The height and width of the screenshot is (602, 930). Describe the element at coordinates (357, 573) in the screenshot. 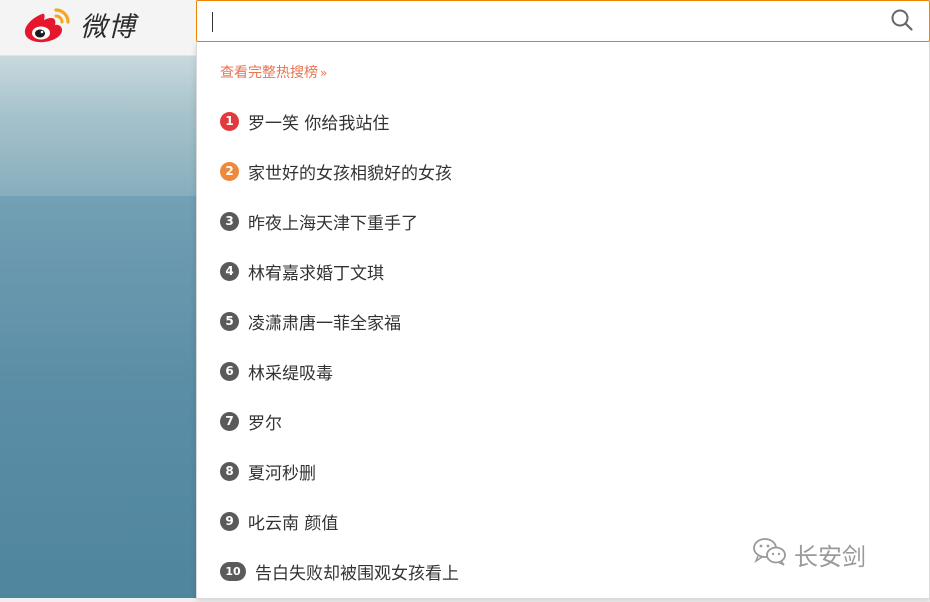

I see `hot-search-text: 告白失败却被围观女孩看上` at that location.